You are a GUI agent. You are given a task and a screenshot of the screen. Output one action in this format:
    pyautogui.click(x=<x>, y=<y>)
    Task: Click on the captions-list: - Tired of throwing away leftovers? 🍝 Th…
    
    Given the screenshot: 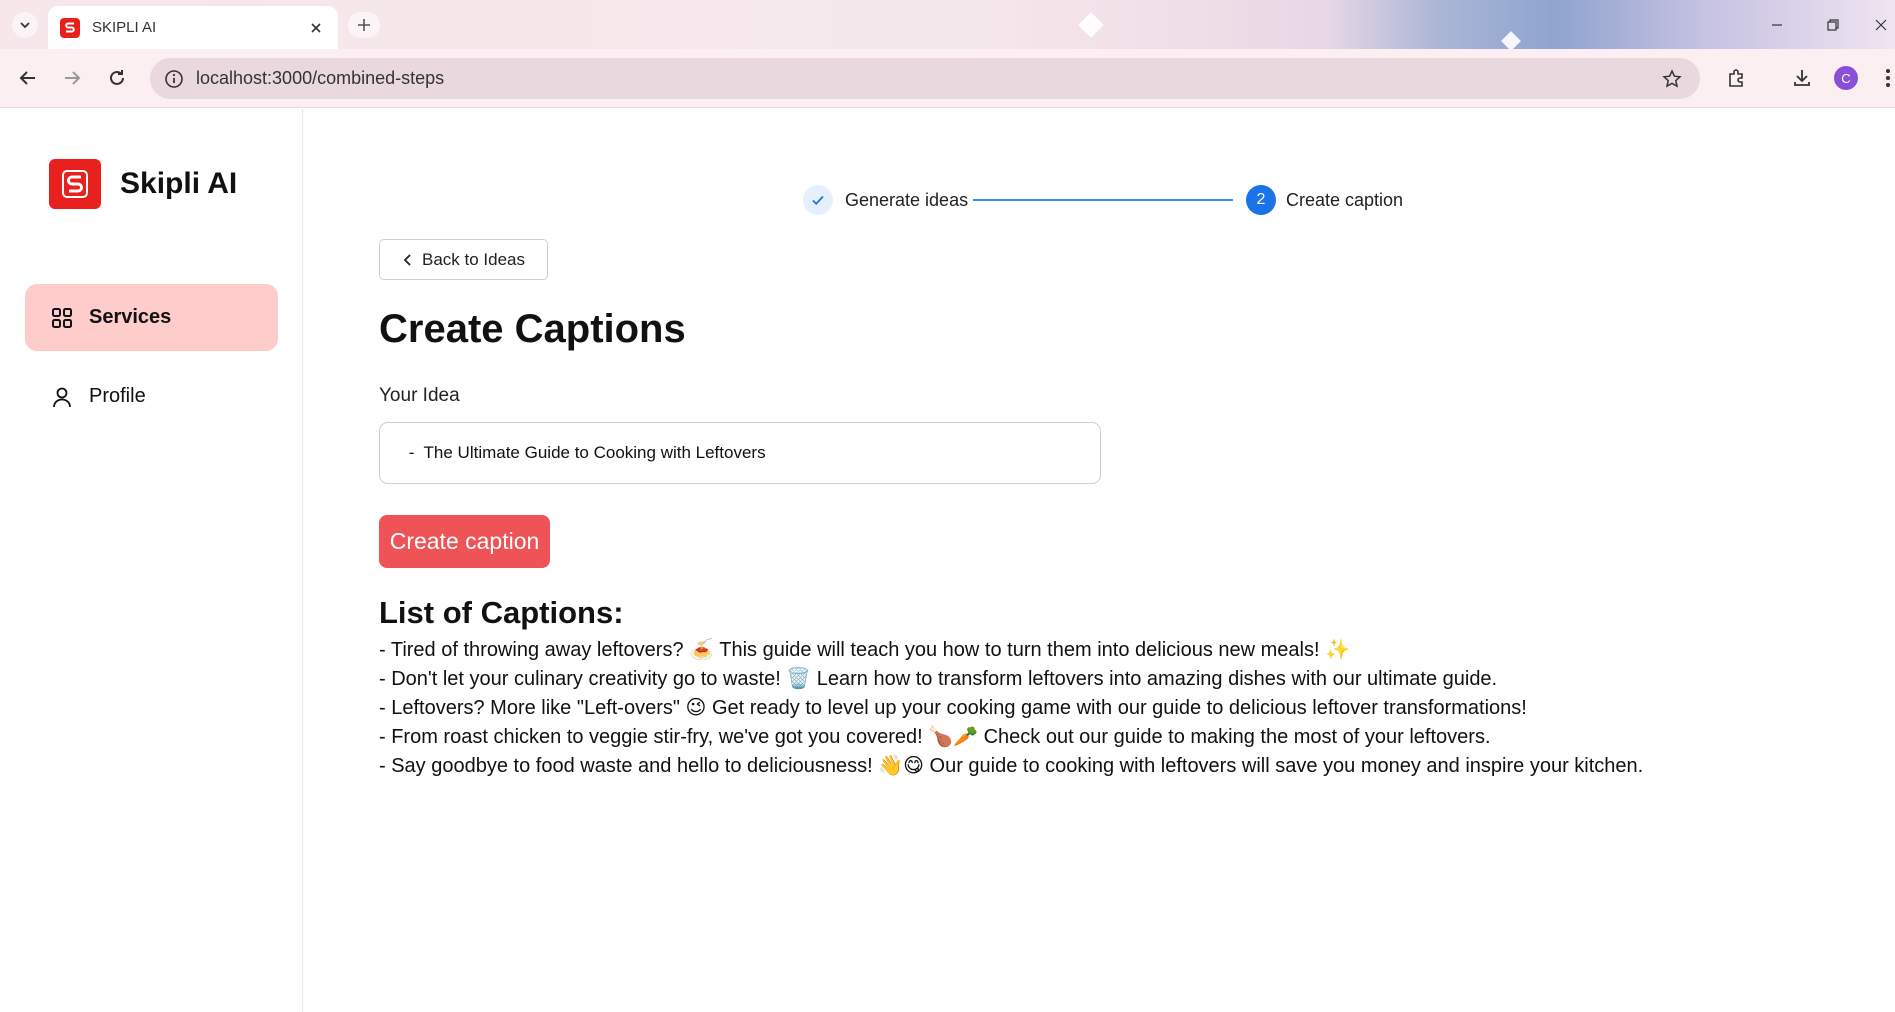 What is the action you would take?
    pyautogui.click(x=1129, y=708)
    